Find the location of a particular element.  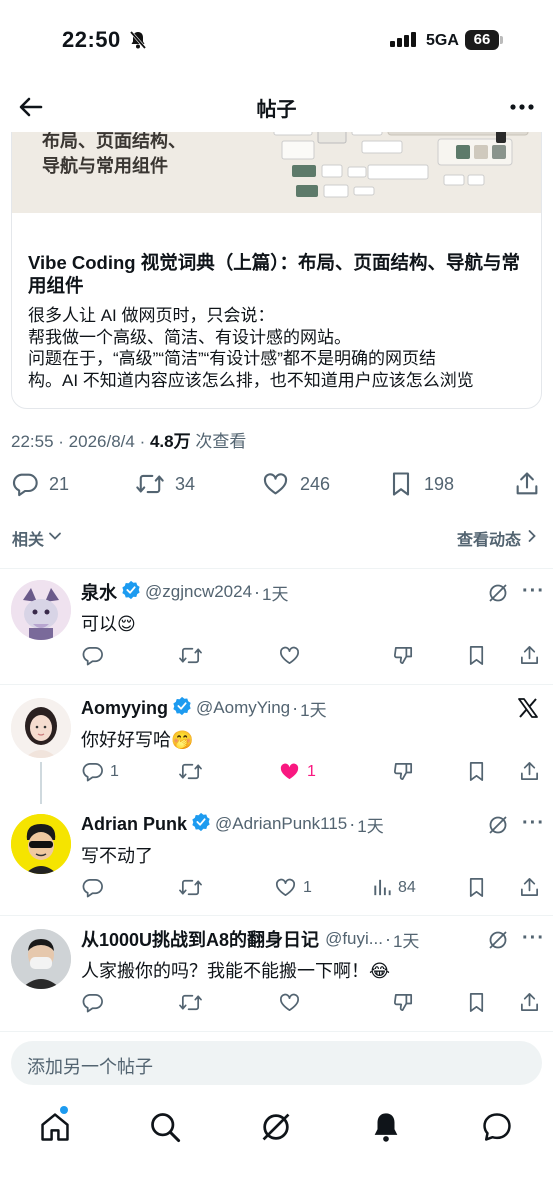

bookmark-button: 198 is located at coordinates (421, 484).